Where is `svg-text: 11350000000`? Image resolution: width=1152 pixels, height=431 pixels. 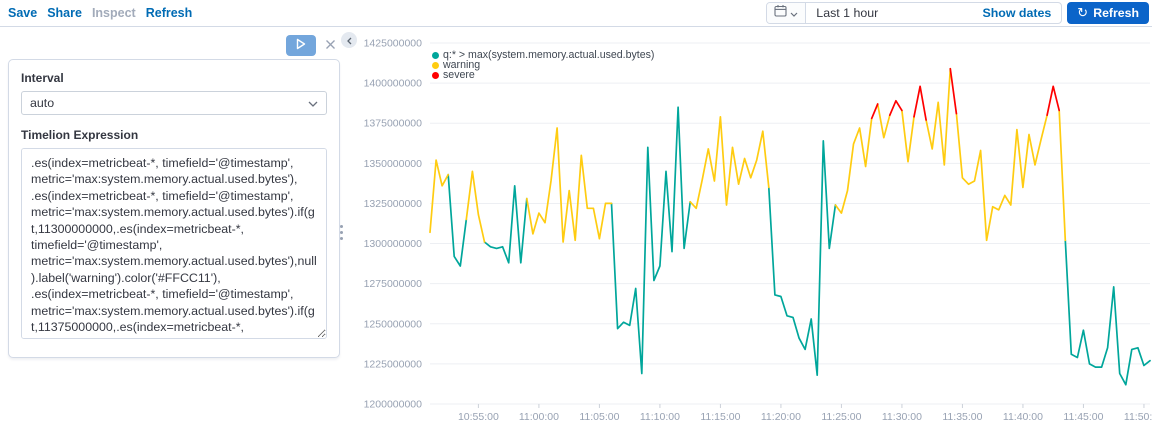
svg-text: 11350000000 is located at coordinates (393, 164).